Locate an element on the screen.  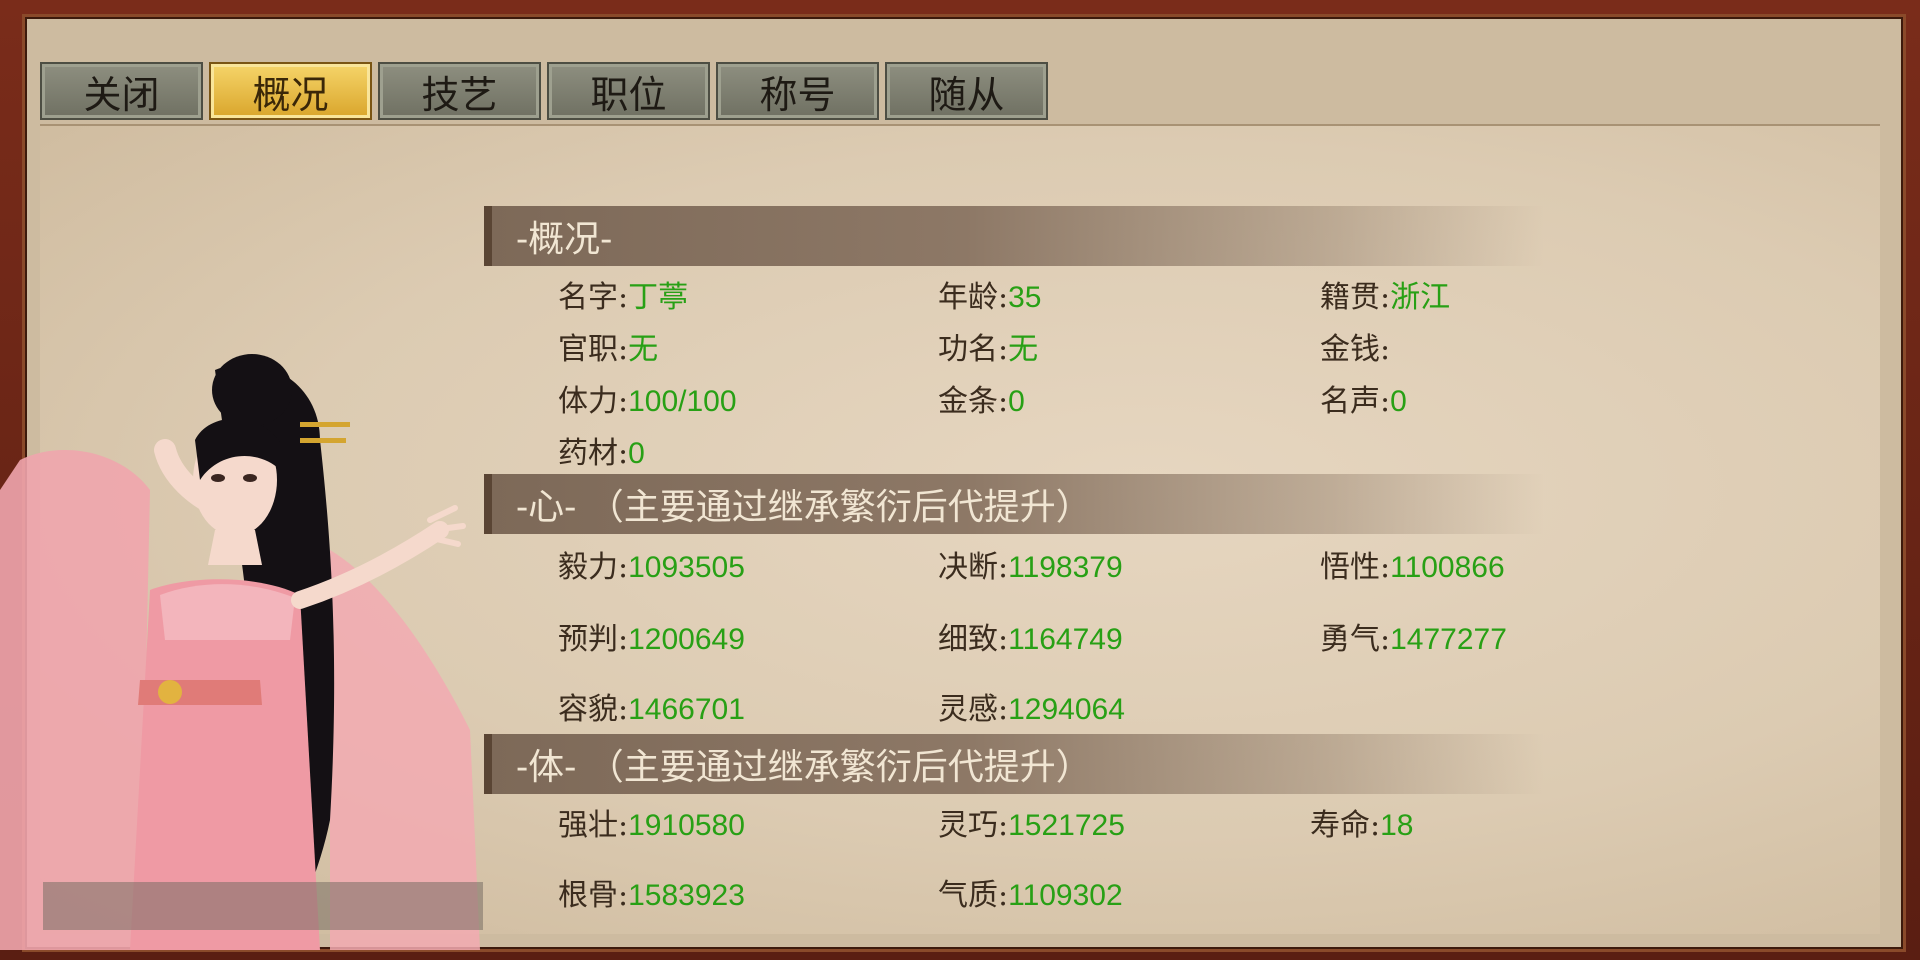
stat-meticulousness: 细致:1164749 is located at coordinates (1030, 639).